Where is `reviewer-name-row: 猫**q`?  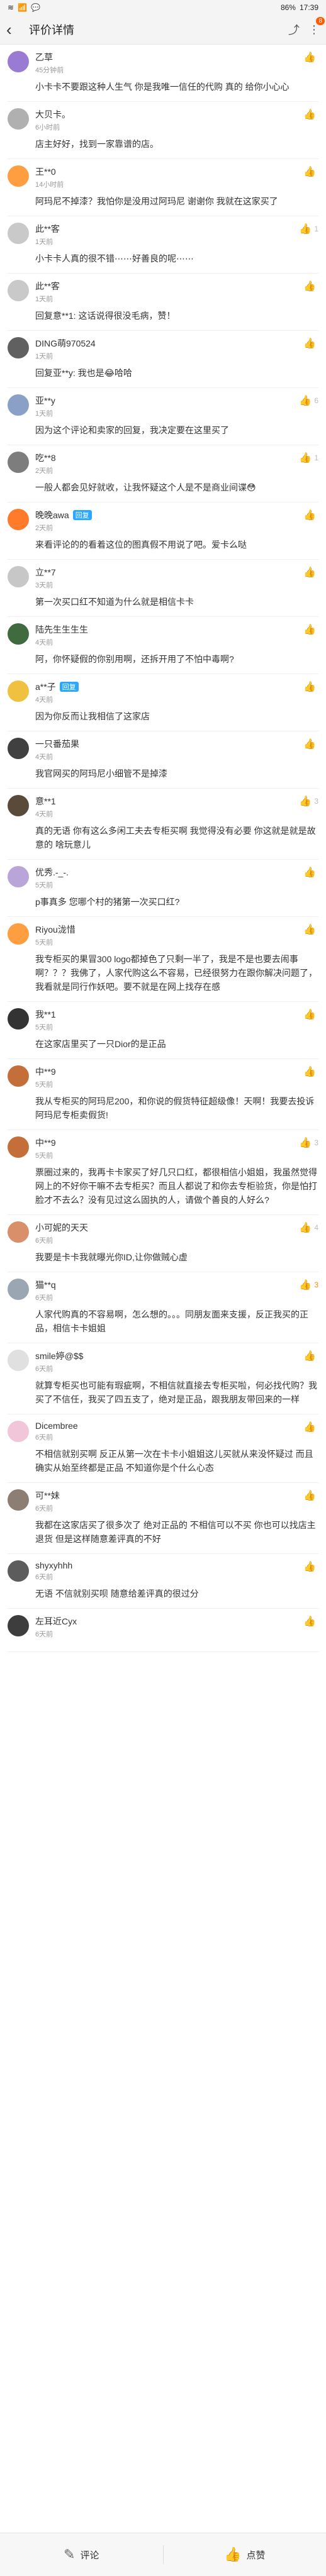 reviewer-name-row: 猫**q is located at coordinates (167, 1285).